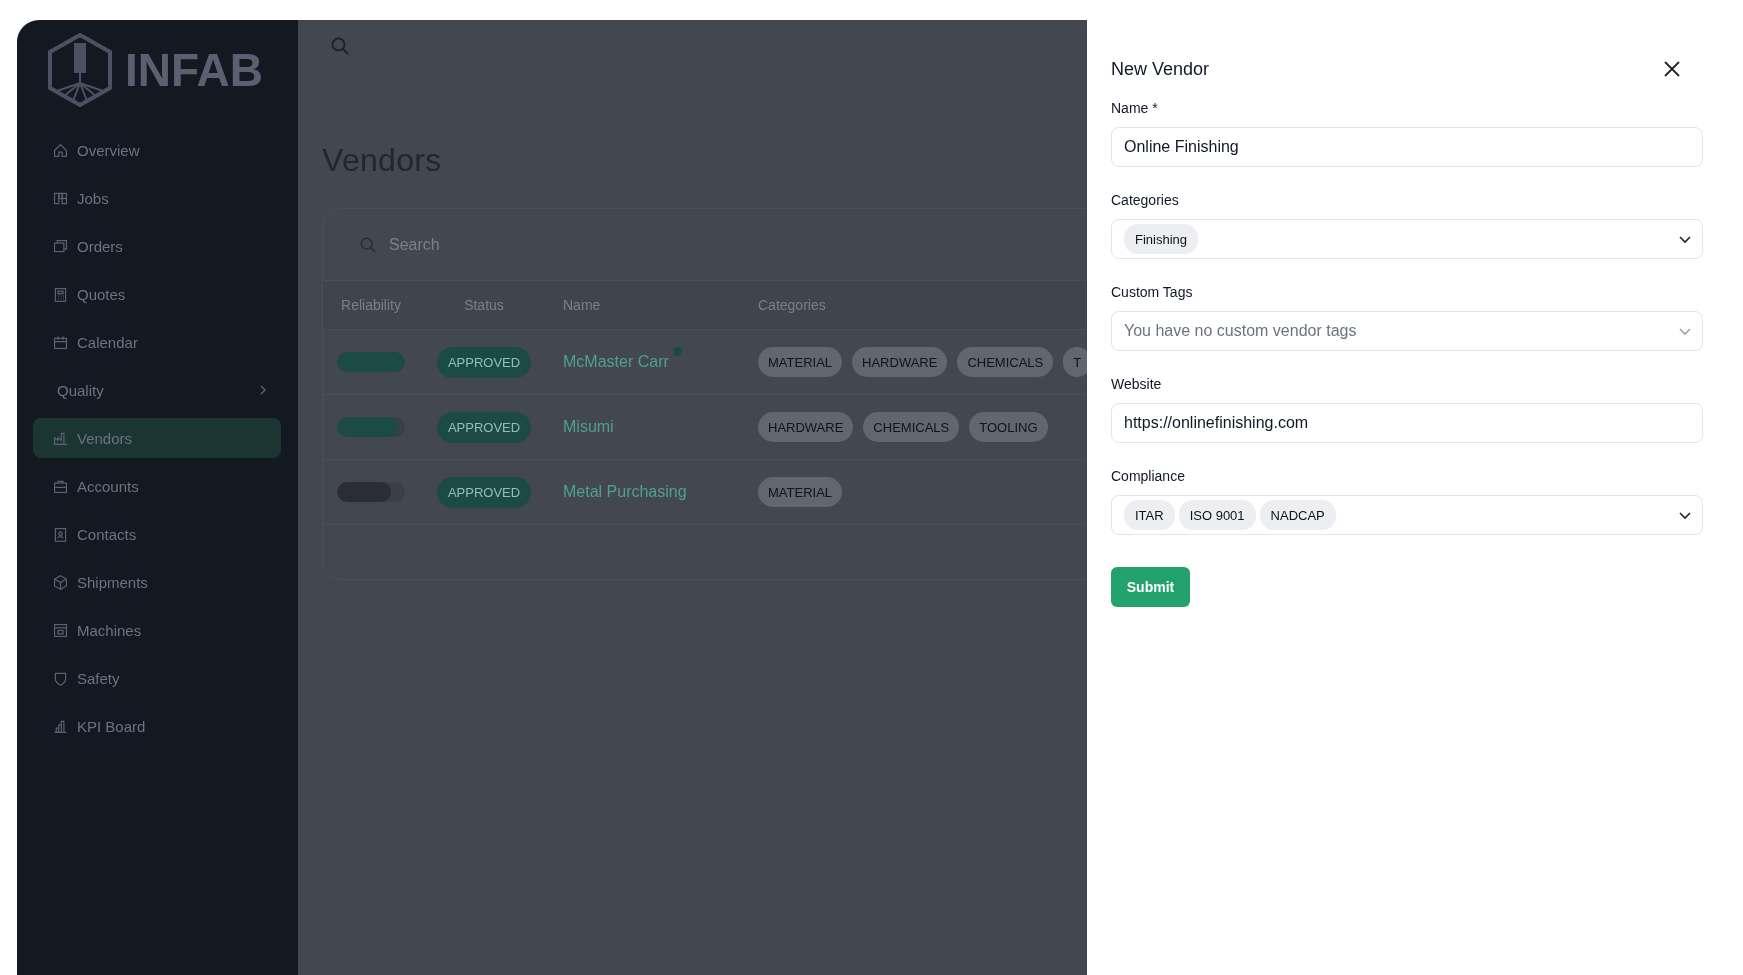 This screenshot has width=1743, height=975. What do you see at coordinates (484, 305) in the screenshot?
I see `column-header: Status` at bounding box center [484, 305].